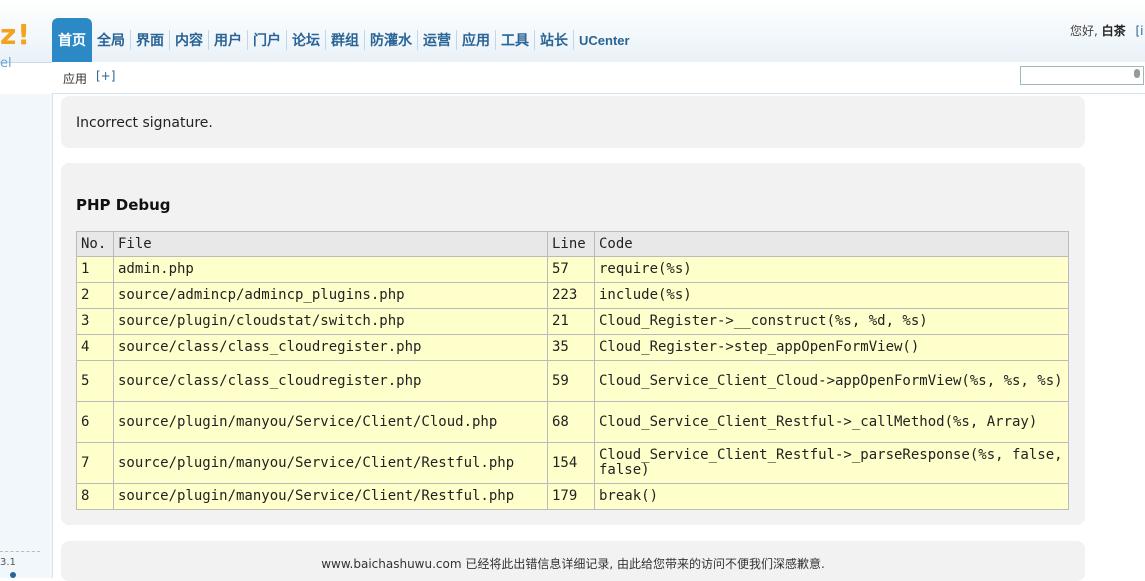 This screenshot has width=1145, height=581. Describe the element at coordinates (1084, 31) in the screenshot. I see `greeting-prefix: 您好,` at that location.